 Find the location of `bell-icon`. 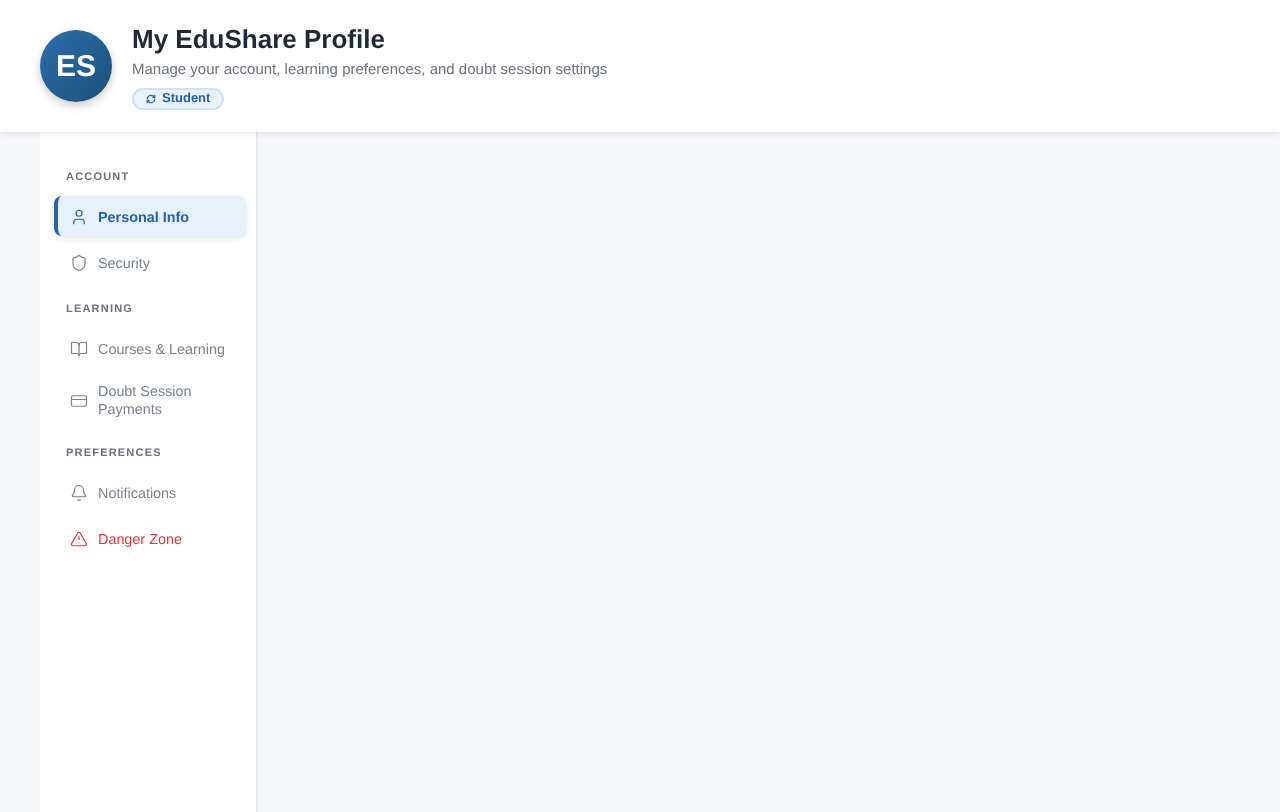

bell-icon is located at coordinates (79, 492).